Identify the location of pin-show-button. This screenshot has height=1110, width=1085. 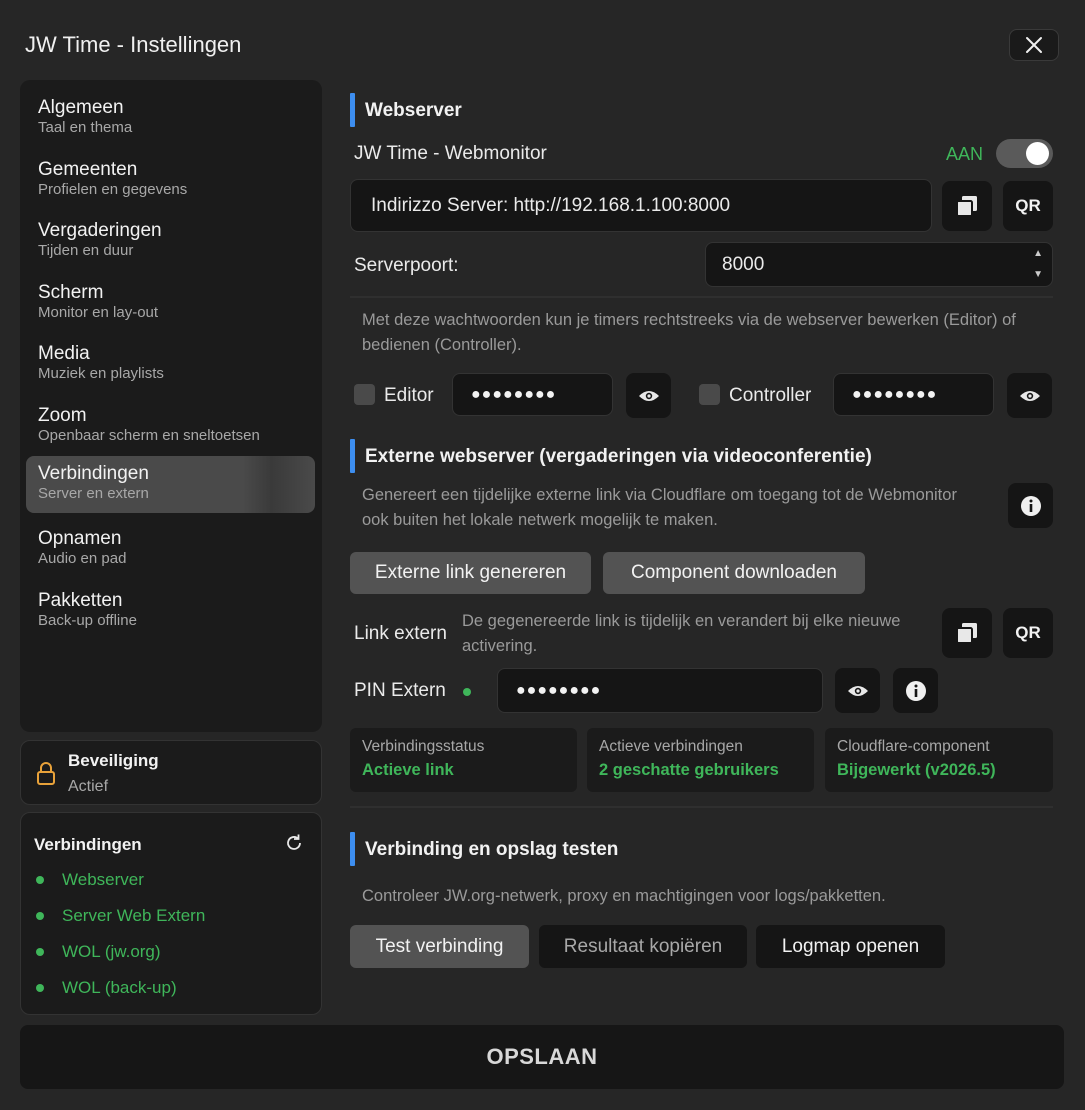
(857, 690).